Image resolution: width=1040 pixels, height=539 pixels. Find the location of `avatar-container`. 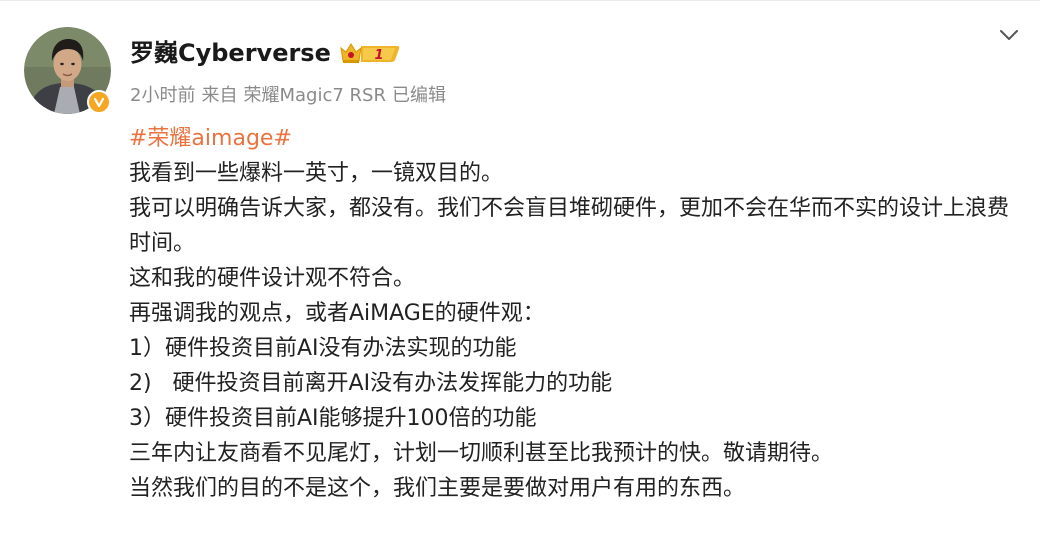

avatar-container is located at coordinates (67, 70).